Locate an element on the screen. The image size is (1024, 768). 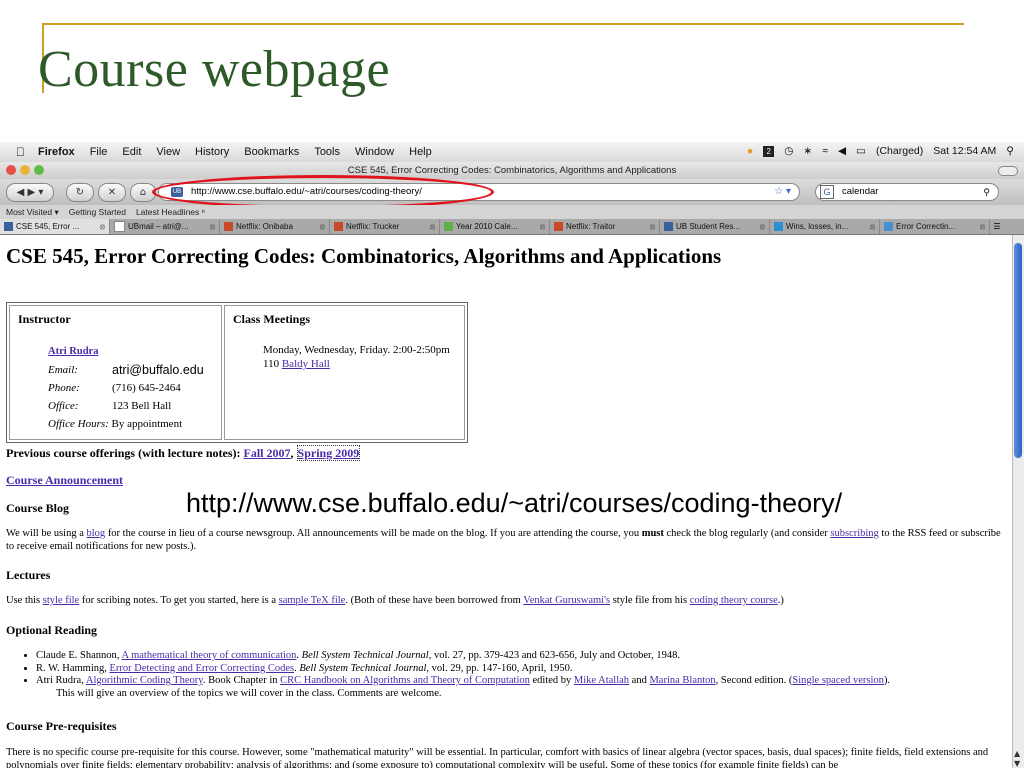
moon-icon: ● is located at coordinates (750, 151).